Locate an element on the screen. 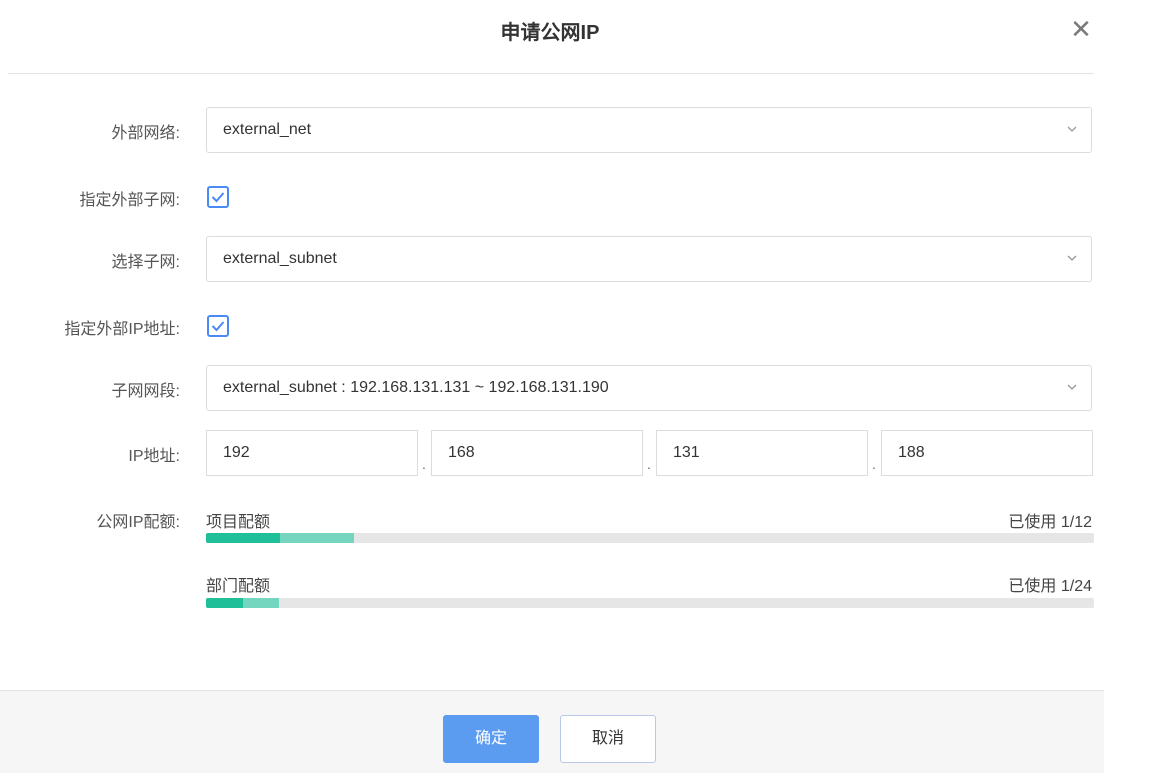  project-quota-usage: 已使用 1/12 is located at coordinates (1050, 522).